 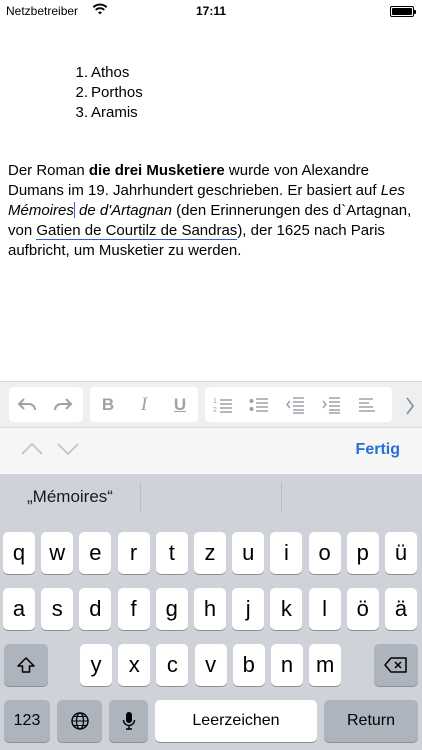 I want to click on numbered-list-icon: 12, so click(x=222, y=406).